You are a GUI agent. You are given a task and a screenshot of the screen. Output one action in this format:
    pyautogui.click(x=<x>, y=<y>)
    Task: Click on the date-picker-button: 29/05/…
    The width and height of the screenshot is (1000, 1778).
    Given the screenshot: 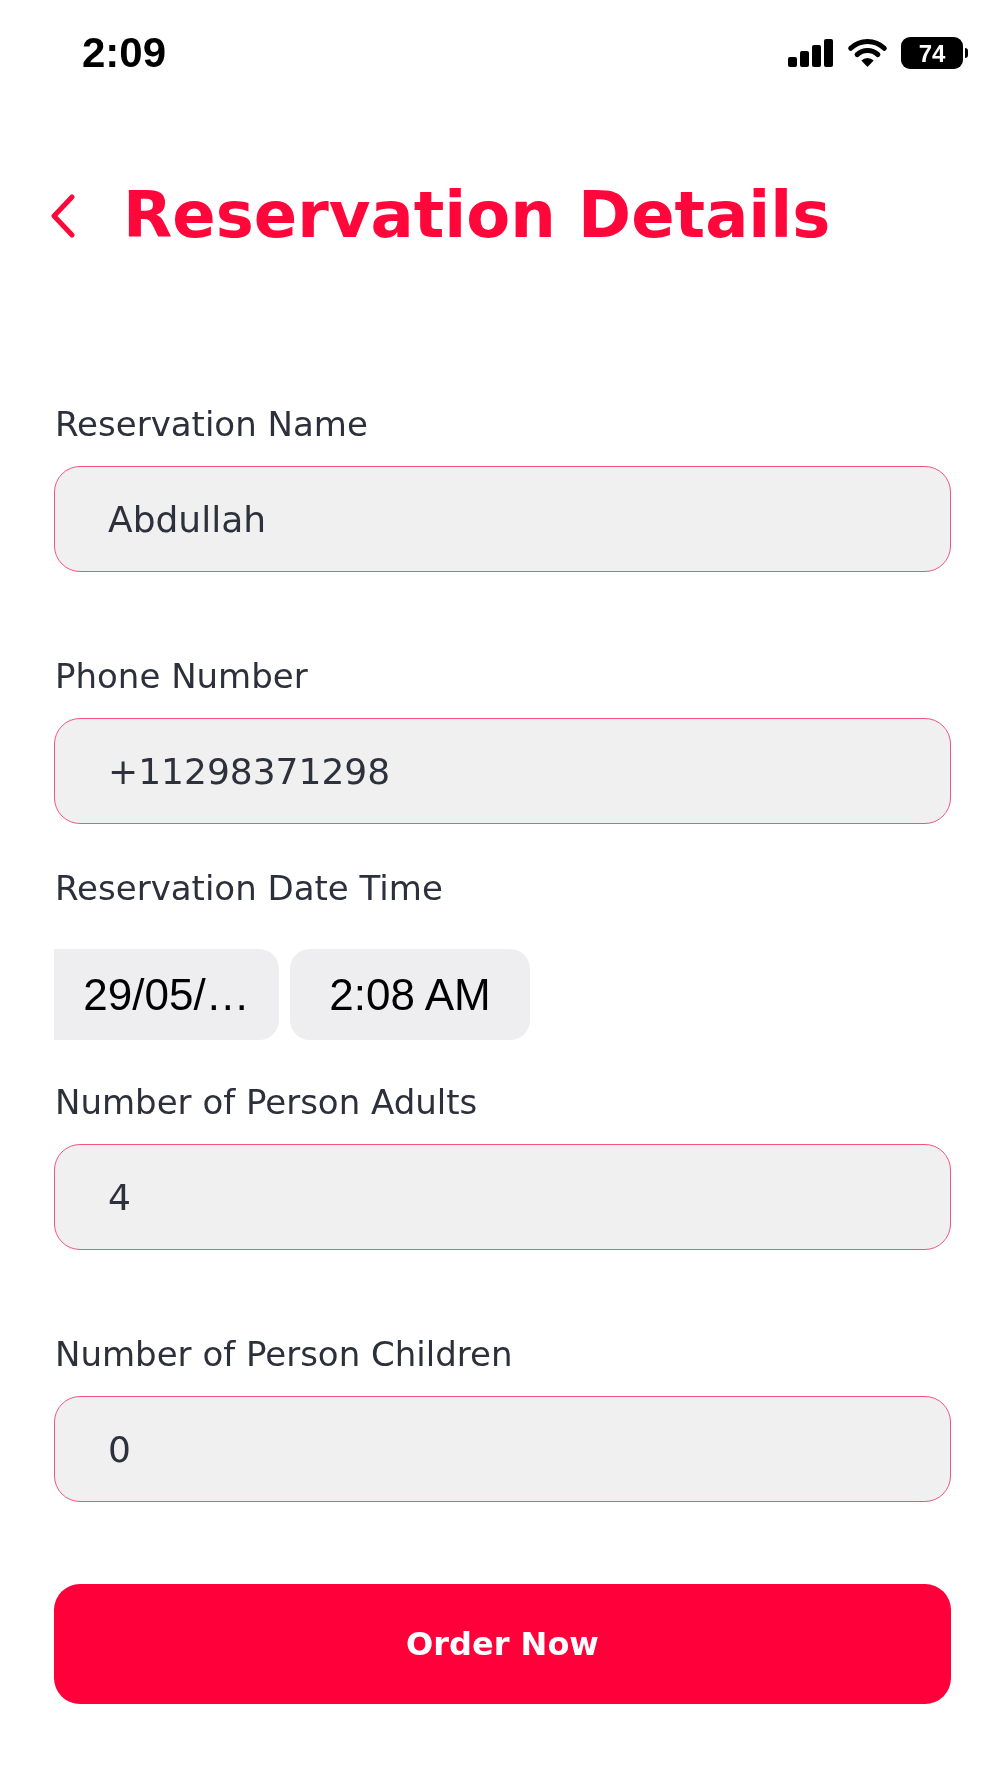 What is the action you would take?
    pyautogui.click(x=166, y=994)
    